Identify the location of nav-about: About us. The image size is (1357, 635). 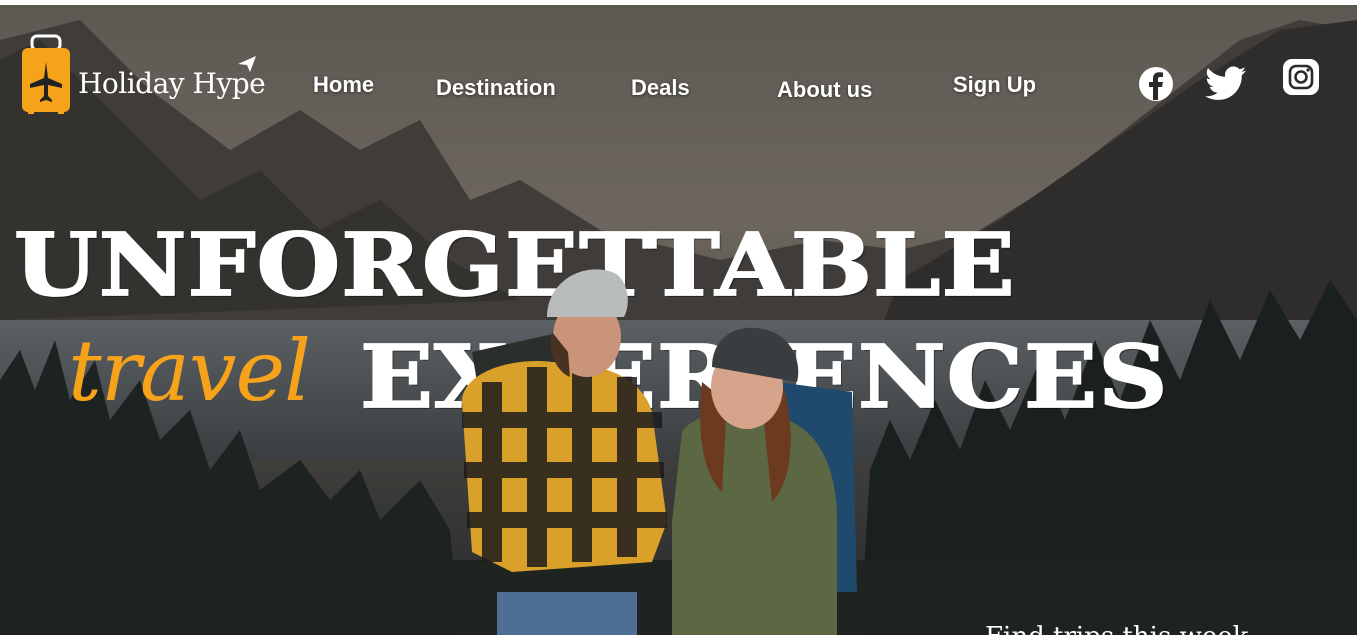
(824, 90).